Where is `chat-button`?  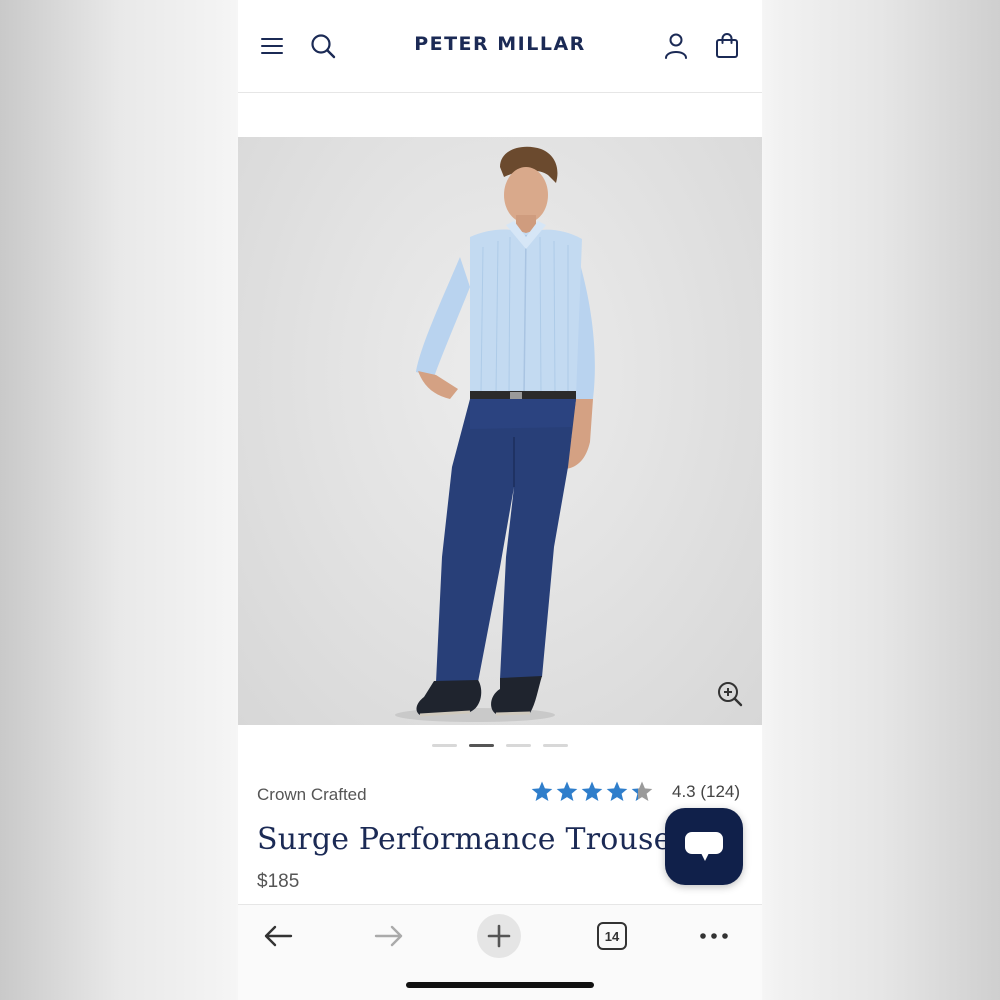
chat-button is located at coordinates (704, 846).